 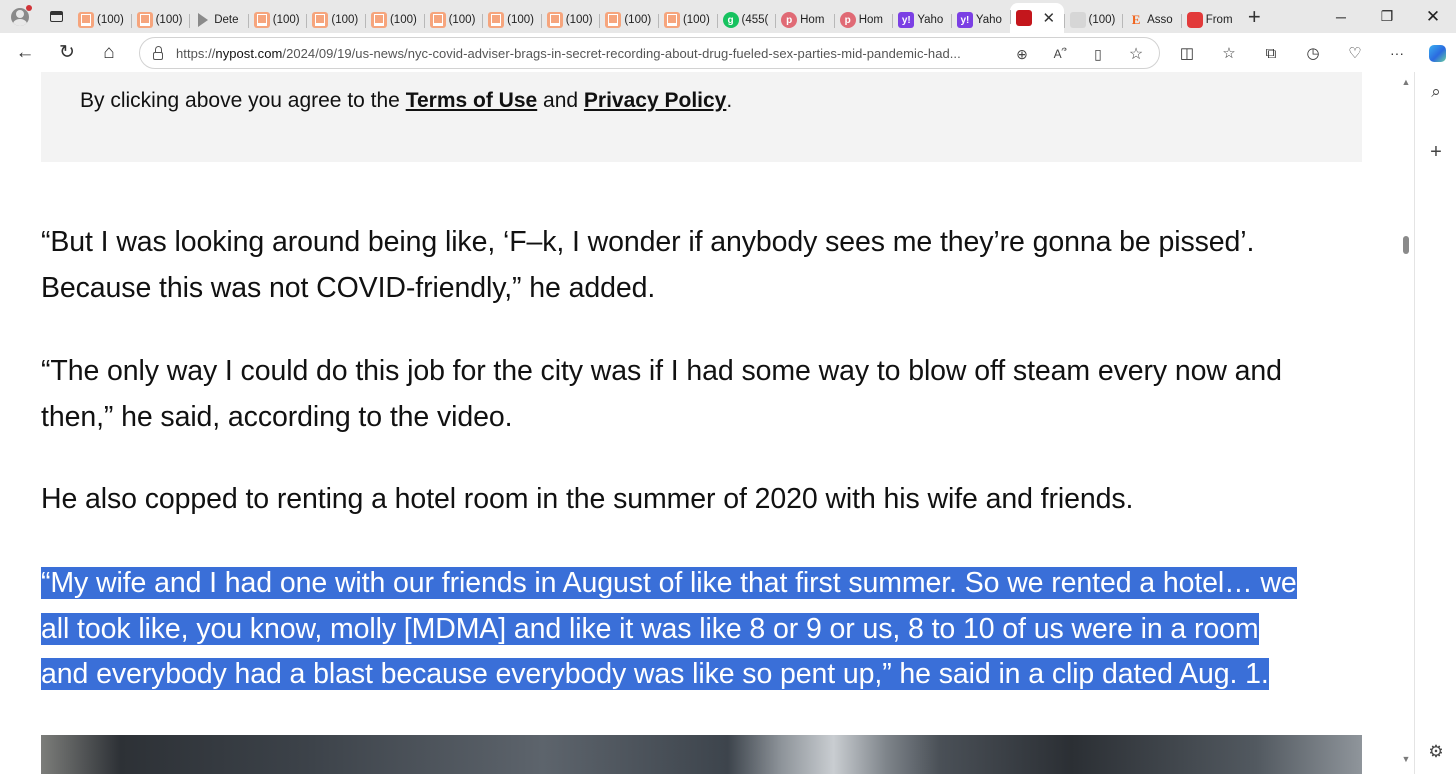 What do you see at coordinates (1194, 20) in the screenshot?
I see `youtube-icon` at bounding box center [1194, 20].